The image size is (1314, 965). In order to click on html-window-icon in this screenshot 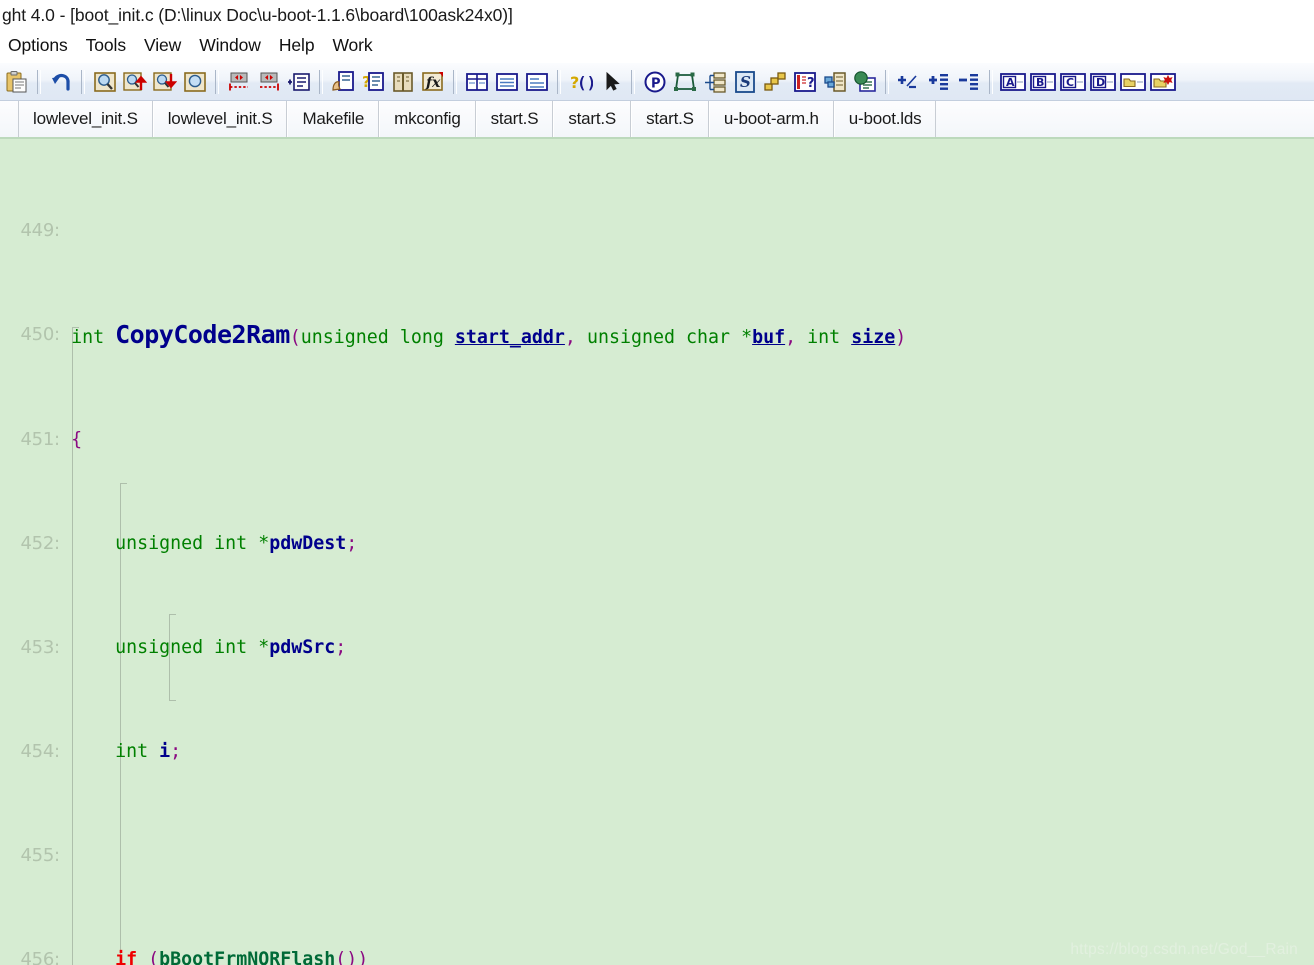, I will do `click(865, 82)`.